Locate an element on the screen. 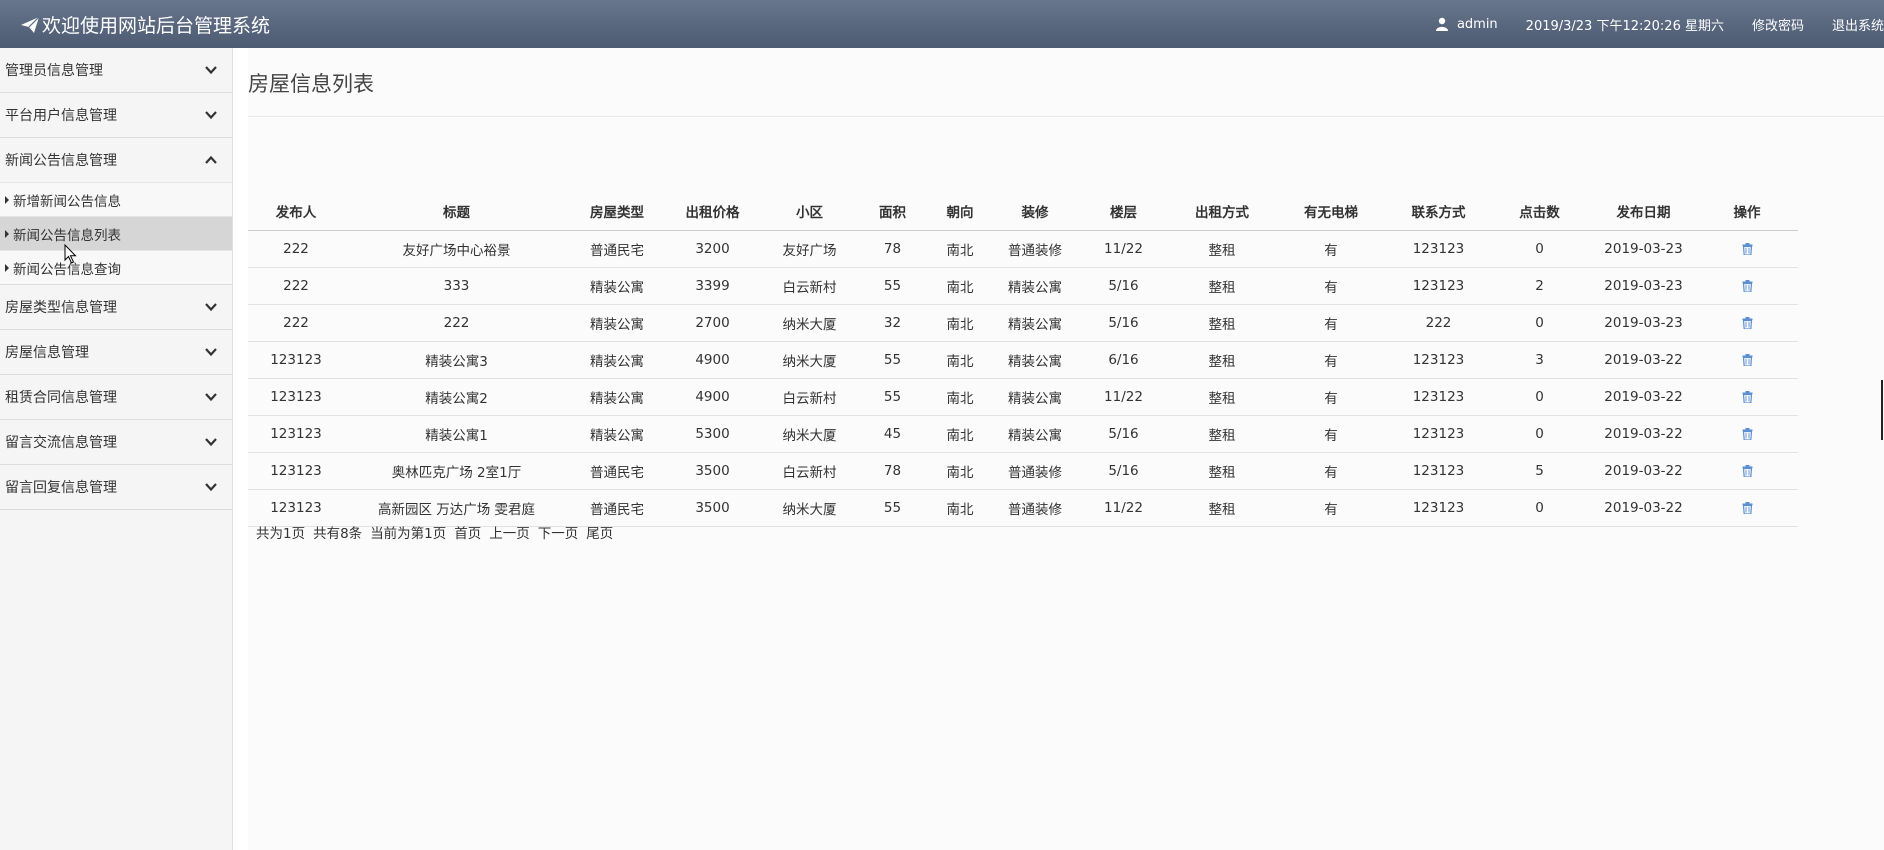 The width and height of the screenshot is (1884, 850). chevron-down-icon is located at coordinates (211, 442).